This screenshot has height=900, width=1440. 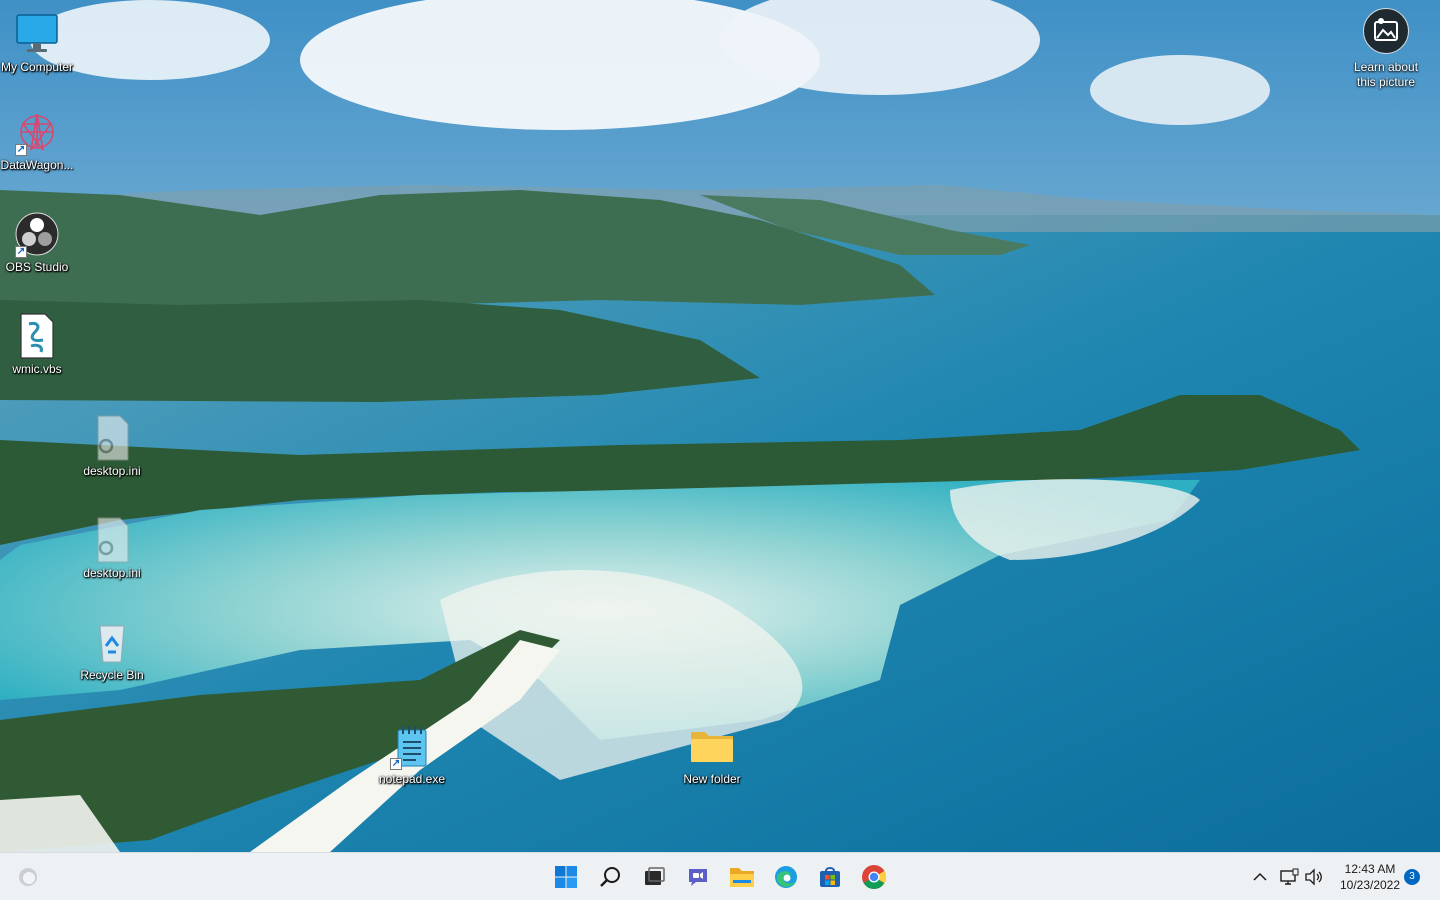 I want to click on widgets-icon, so click(x=28, y=877).